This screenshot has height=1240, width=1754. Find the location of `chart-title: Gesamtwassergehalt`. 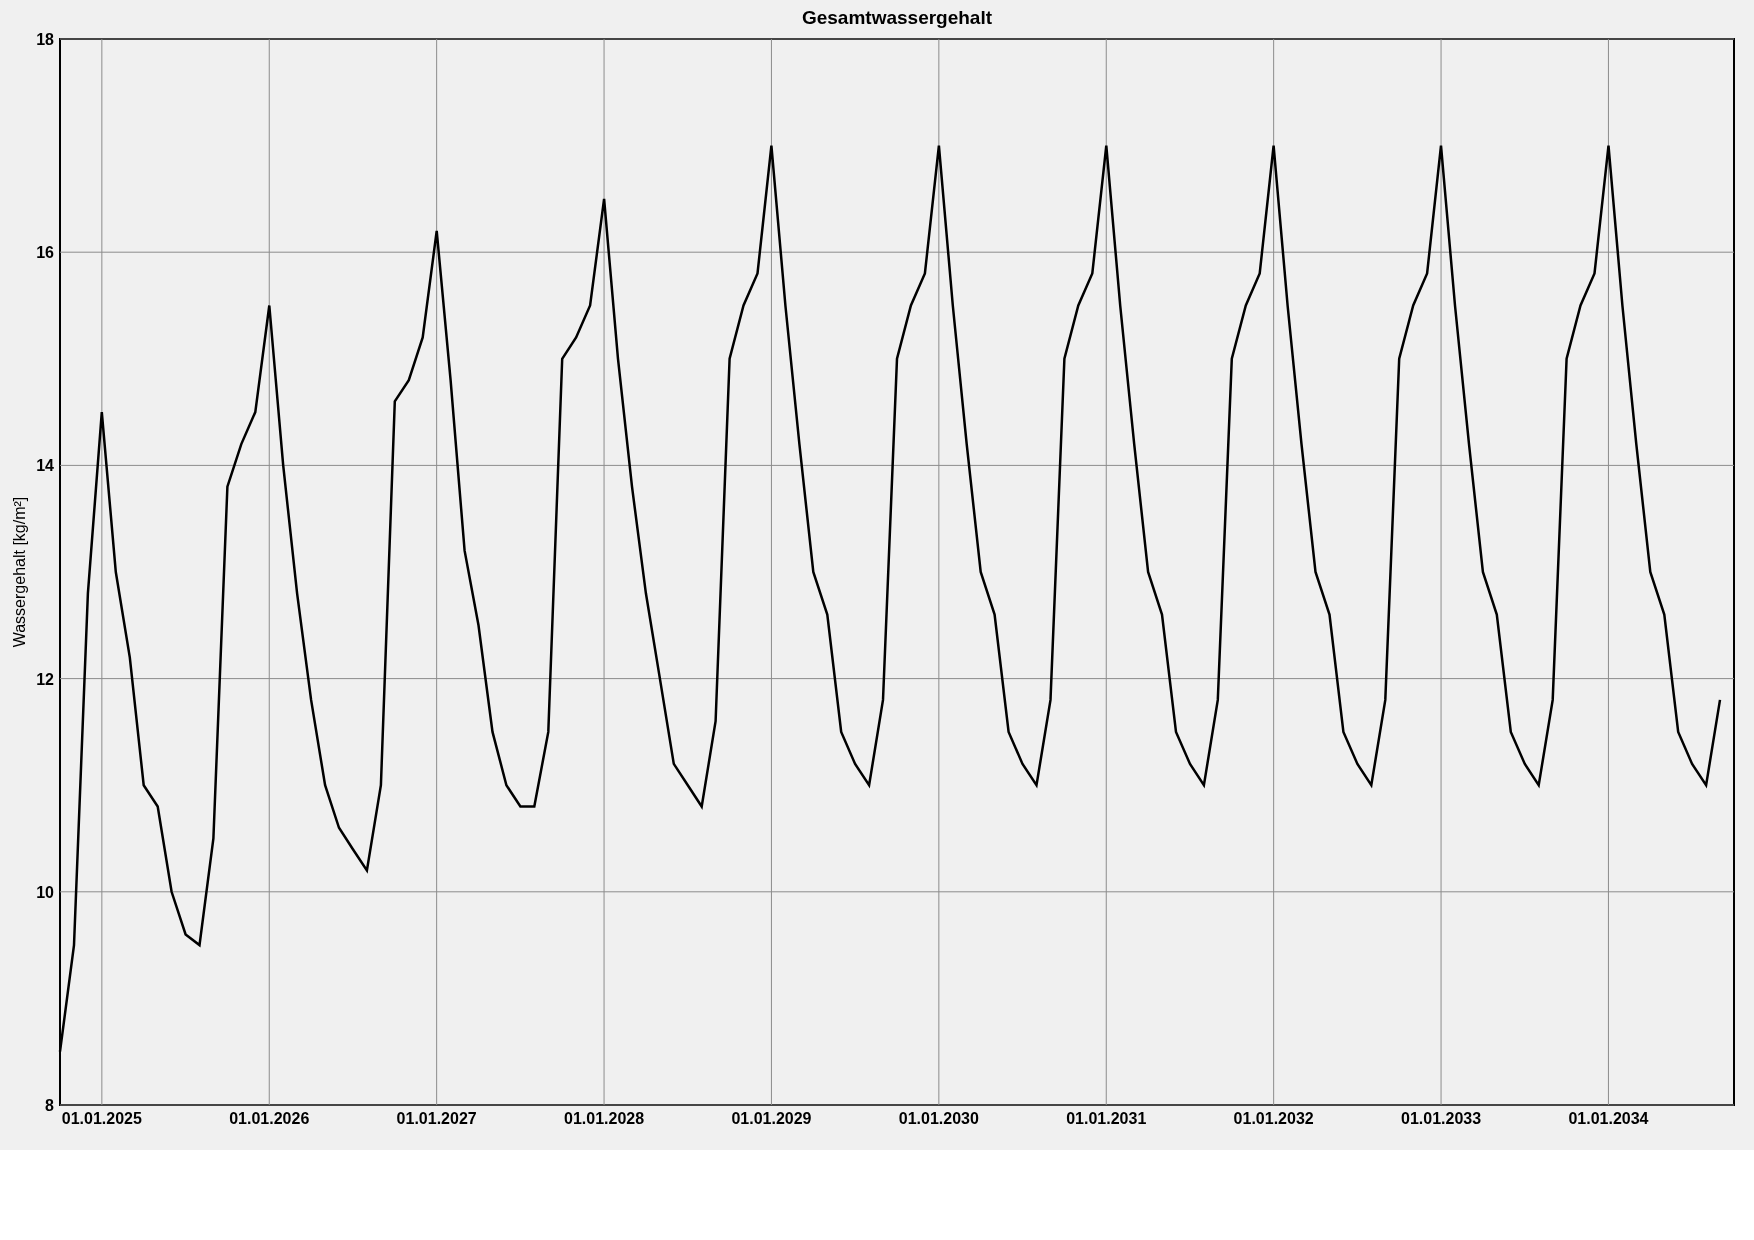

chart-title: Gesamtwassergehalt is located at coordinates (897, 17).